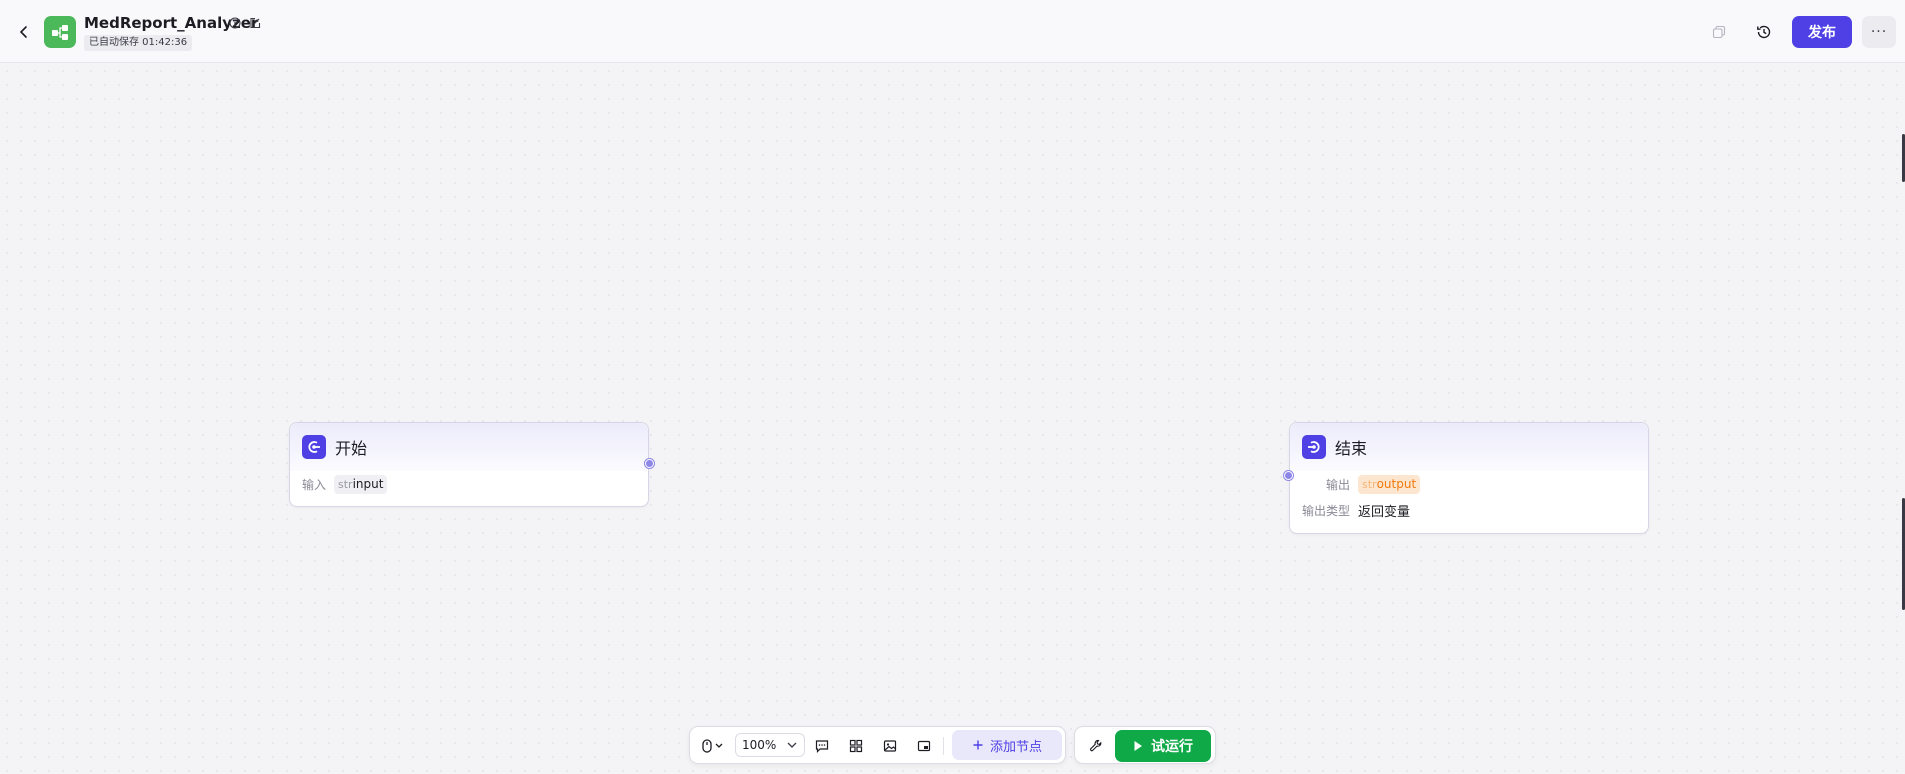  Describe the element at coordinates (1172, 747) in the screenshot. I see `trial-run-label: 试运行` at that location.